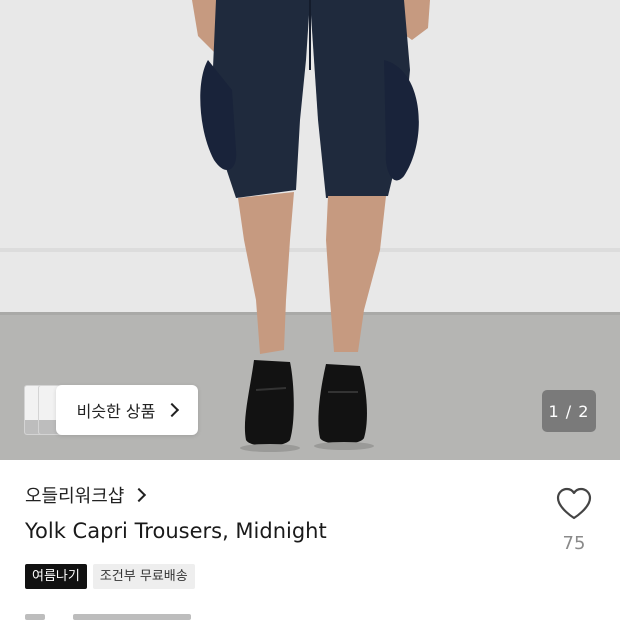 This screenshot has height=620, width=620. Describe the element at coordinates (143, 576) in the screenshot. I see `tag-free-shipping: 조건부 무료배송` at that location.